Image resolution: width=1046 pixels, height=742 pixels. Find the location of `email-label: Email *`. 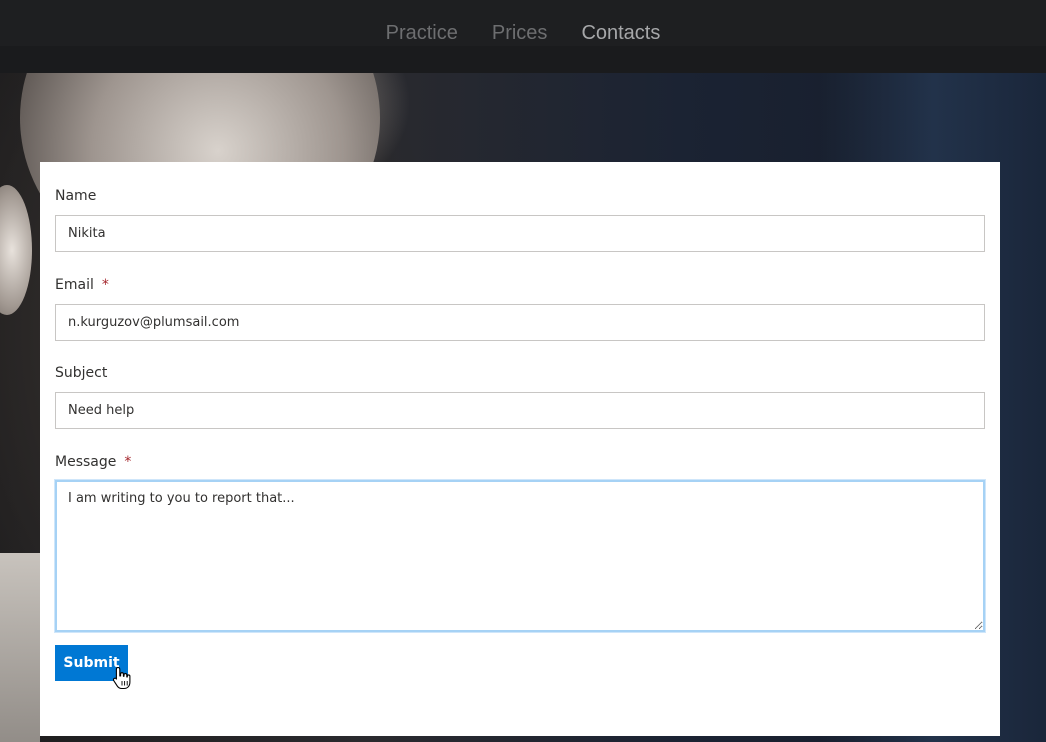

email-label: Email * is located at coordinates (520, 285).